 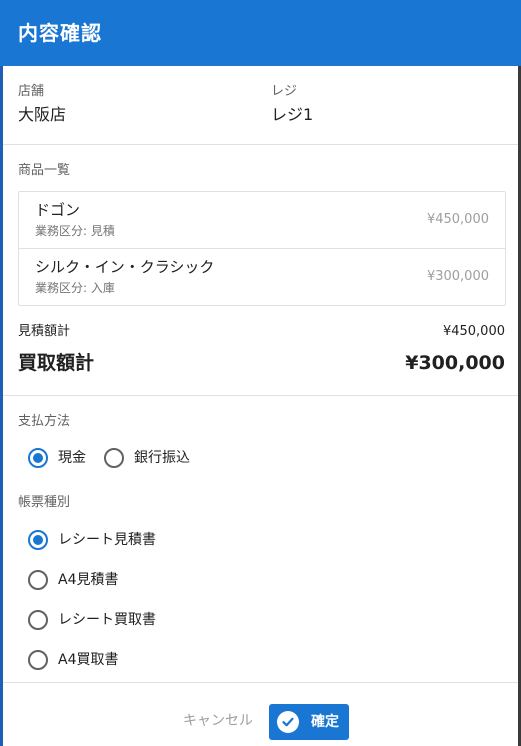 I want to click on confirm-label: 確定, so click(x=325, y=722).